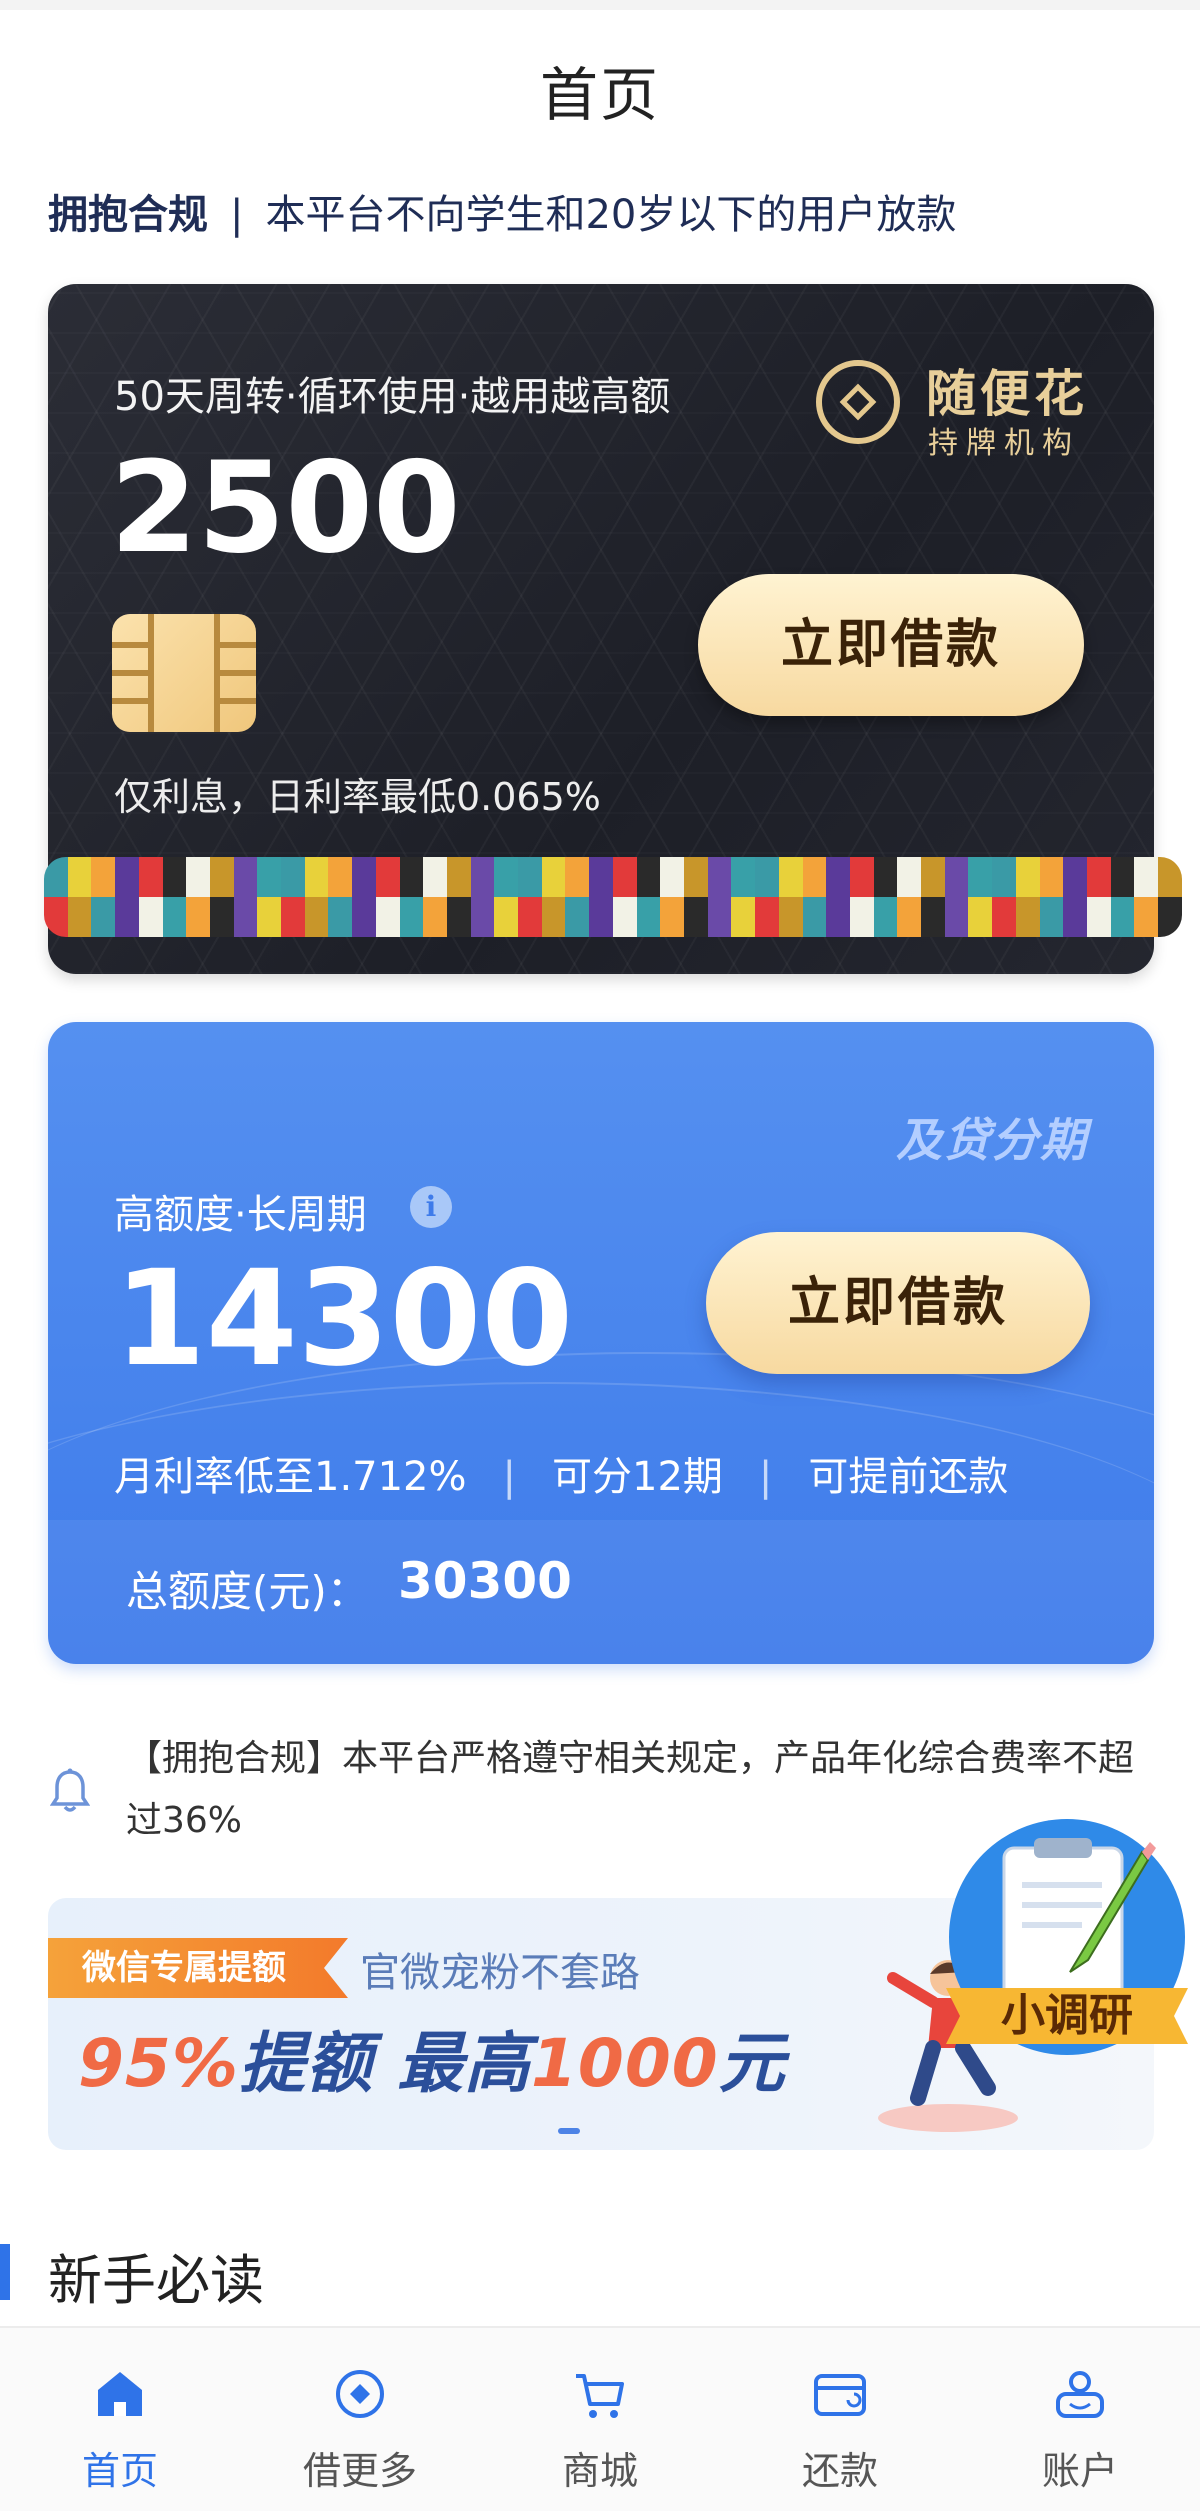  What do you see at coordinates (1007, 394) in the screenshot?
I see `brand-name: 随便花` at bounding box center [1007, 394].